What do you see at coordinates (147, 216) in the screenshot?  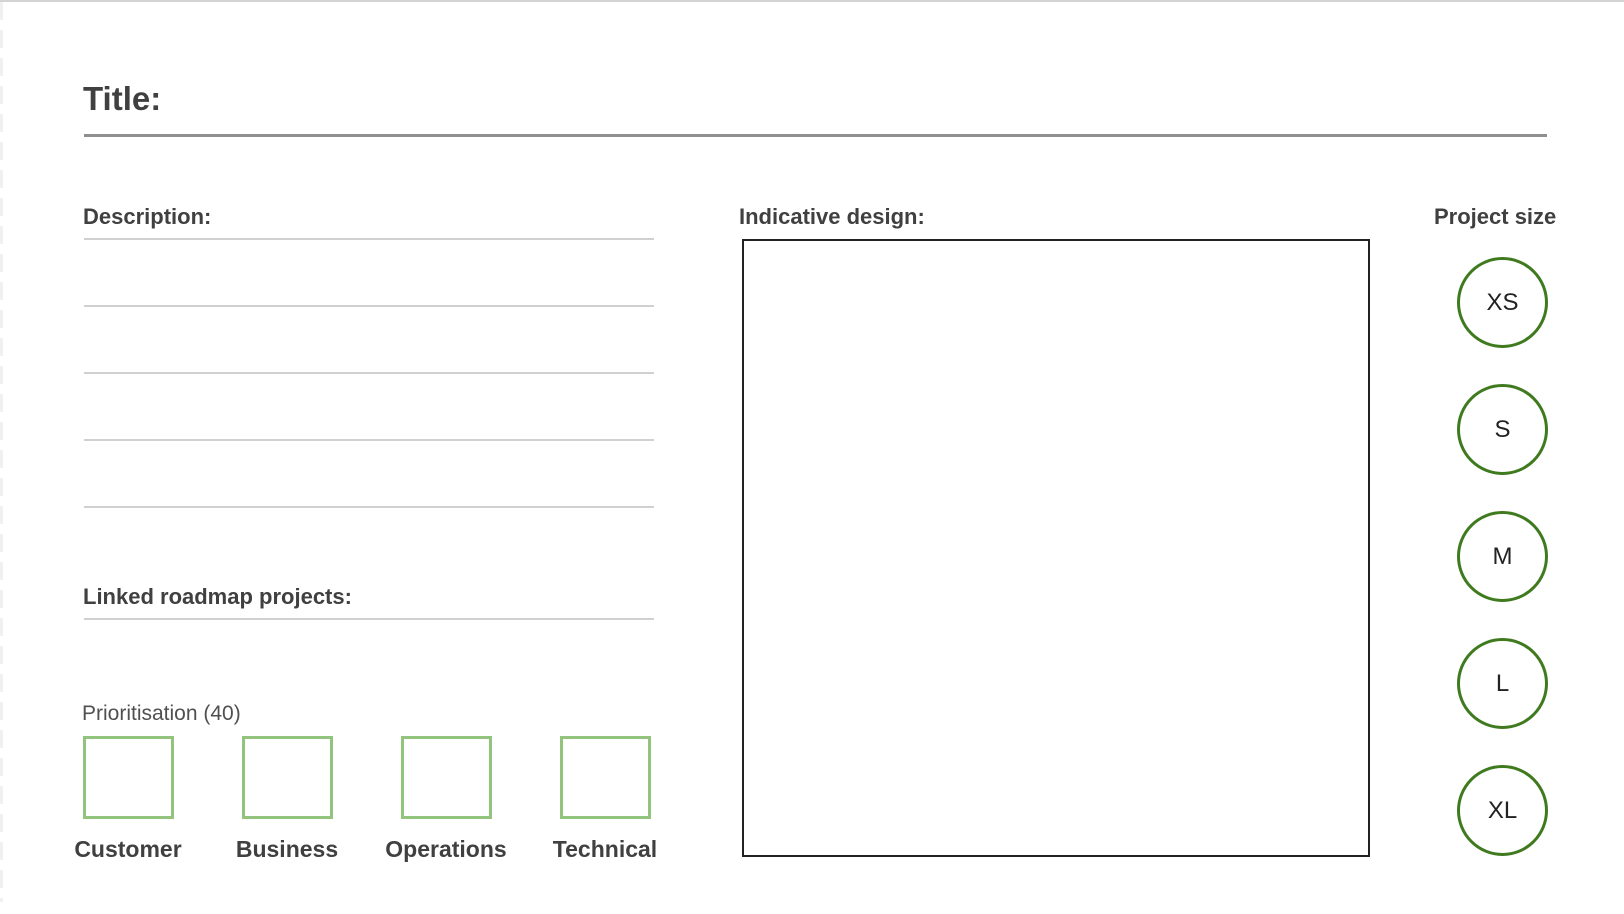 I see `description-label: Description:` at bounding box center [147, 216].